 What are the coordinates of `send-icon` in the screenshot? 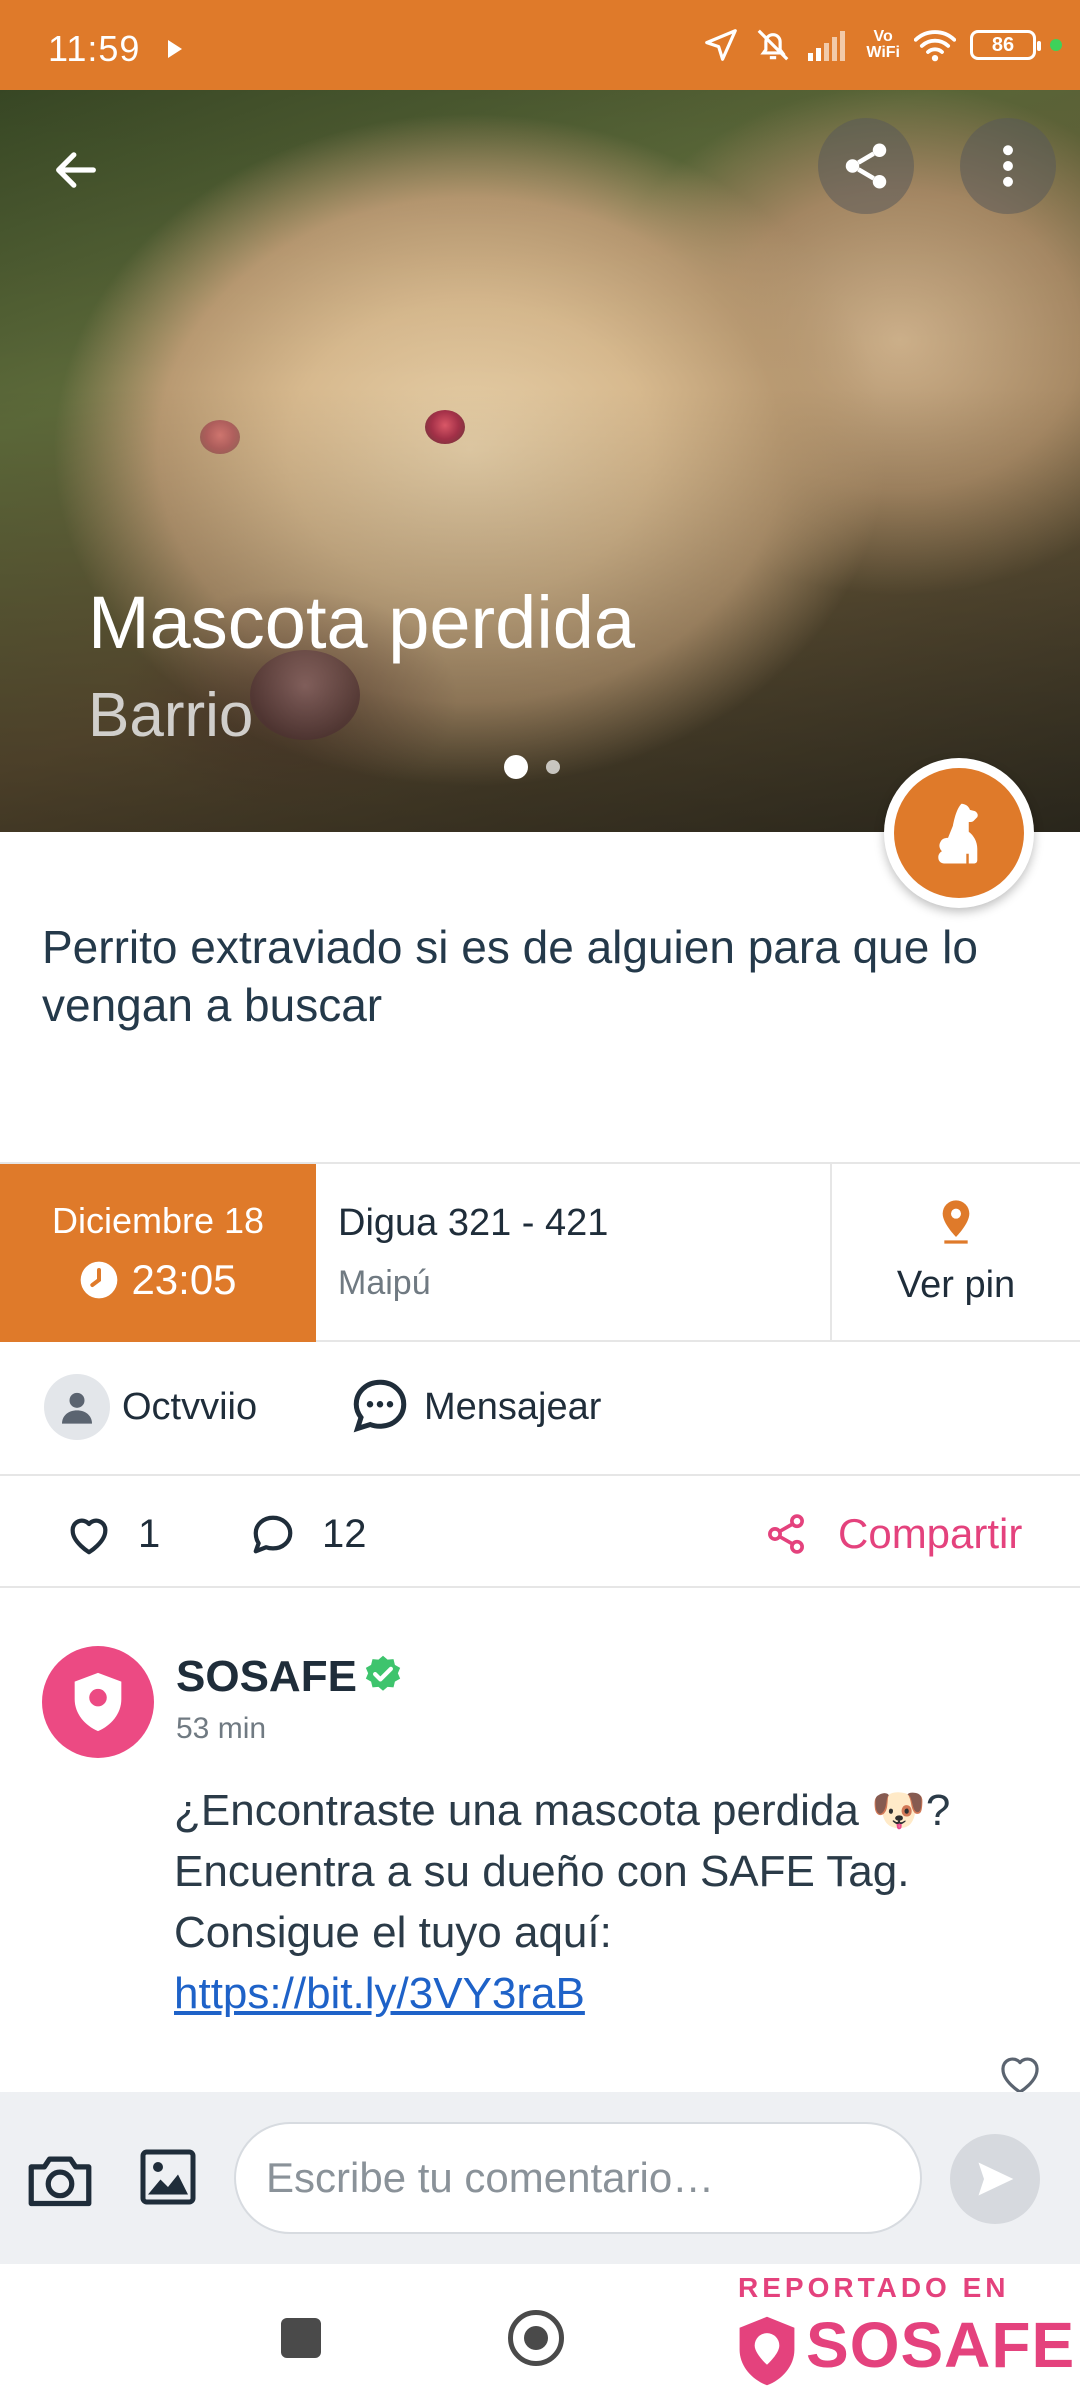 It's located at (996, 2179).